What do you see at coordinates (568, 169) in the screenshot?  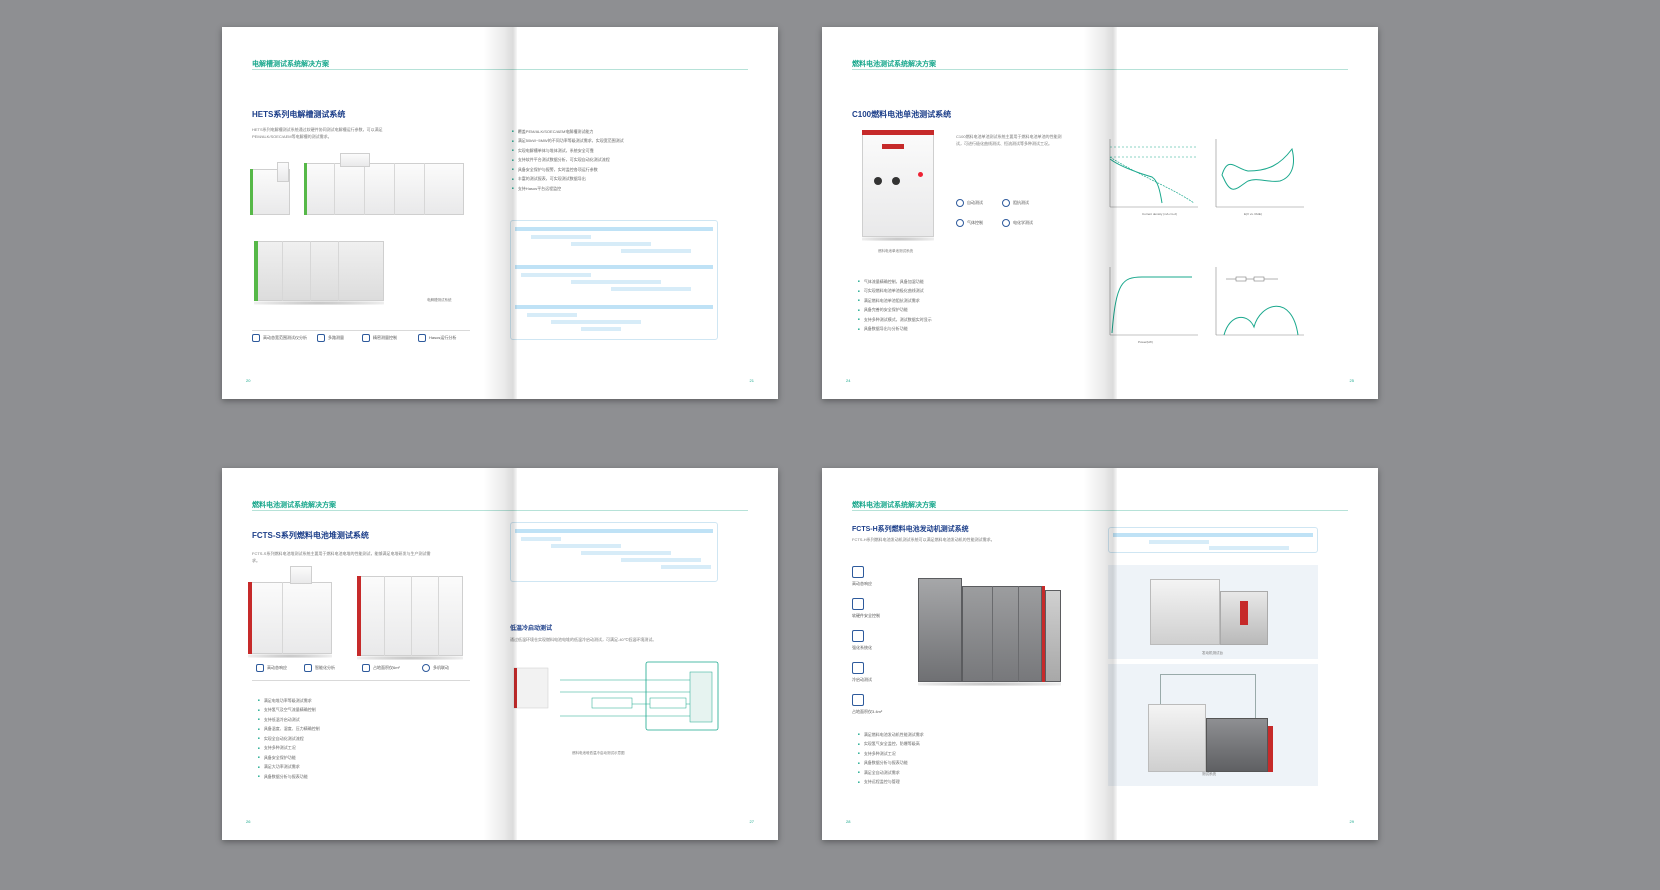 I see `list-item: 具备安全保护与报警，实时监控各项运行参数` at bounding box center [568, 169].